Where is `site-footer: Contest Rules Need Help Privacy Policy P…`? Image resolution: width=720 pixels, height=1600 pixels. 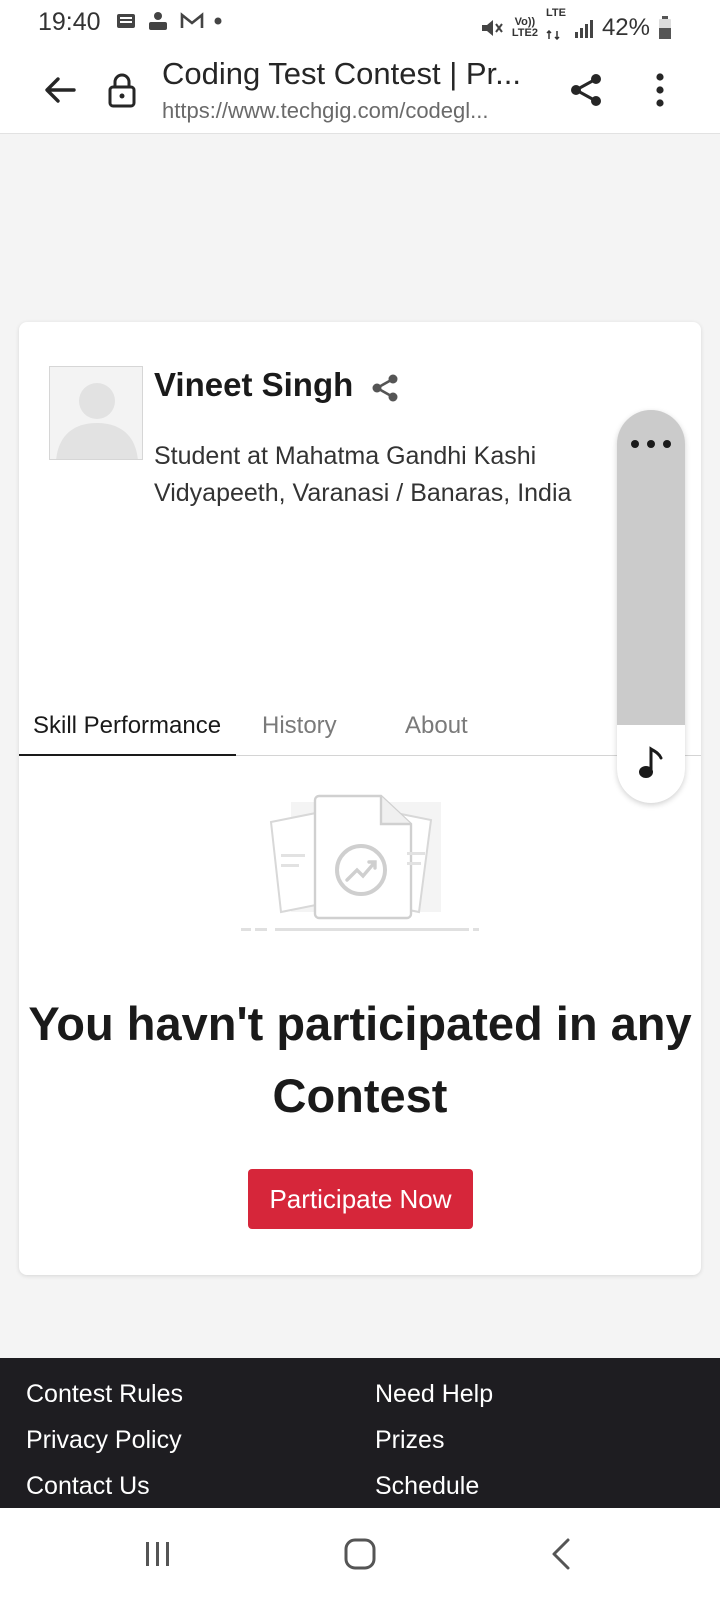 site-footer: Contest Rules Need Help Privacy Policy P… is located at coordinates (360, 1433).